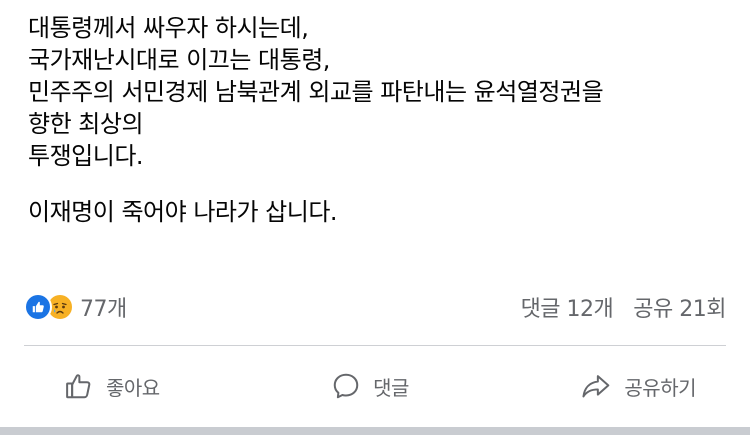 The image size is (750, 435). What do you see at coordinates (168, 28) in the screenshot?
I see `post-line: 대통령께서 싸우자 하시는데,` at bounding box center [168, 28].